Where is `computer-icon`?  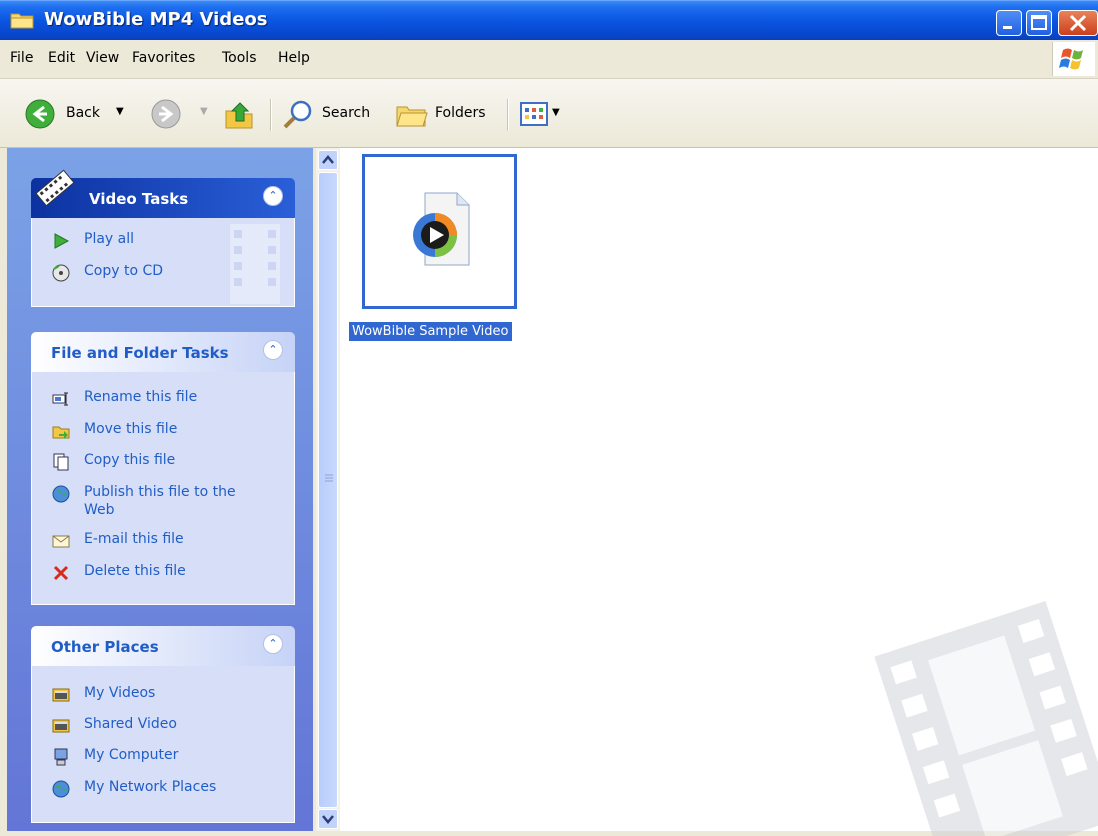 computer-icon is located at coordinates (61, 757).